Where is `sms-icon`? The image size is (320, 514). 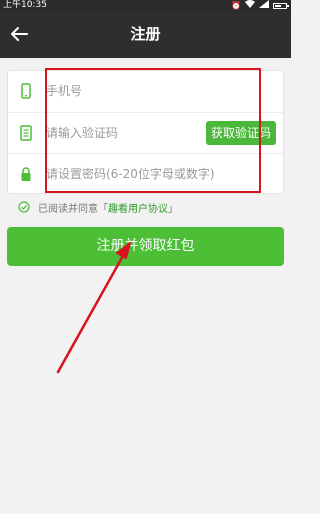 sms-icon is located at coordinates (26, 133).